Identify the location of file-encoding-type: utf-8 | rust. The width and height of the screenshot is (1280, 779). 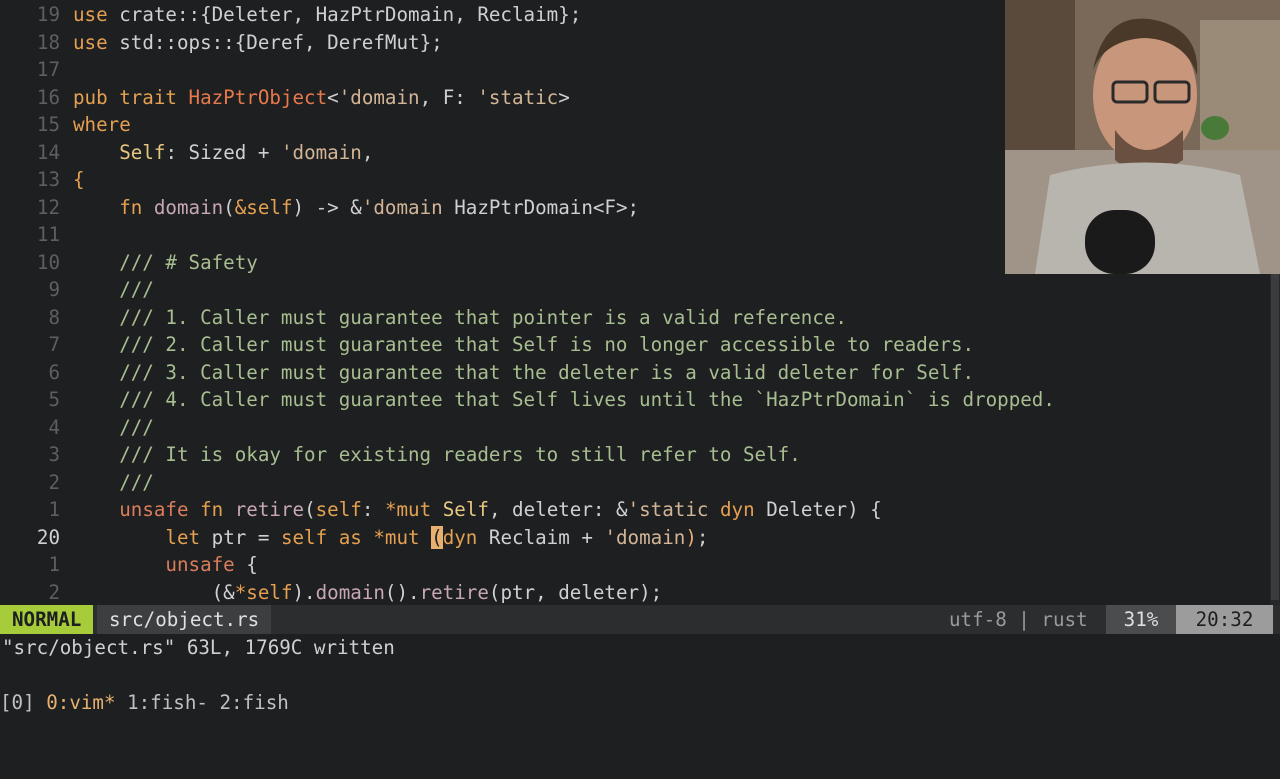
(1018, 619).